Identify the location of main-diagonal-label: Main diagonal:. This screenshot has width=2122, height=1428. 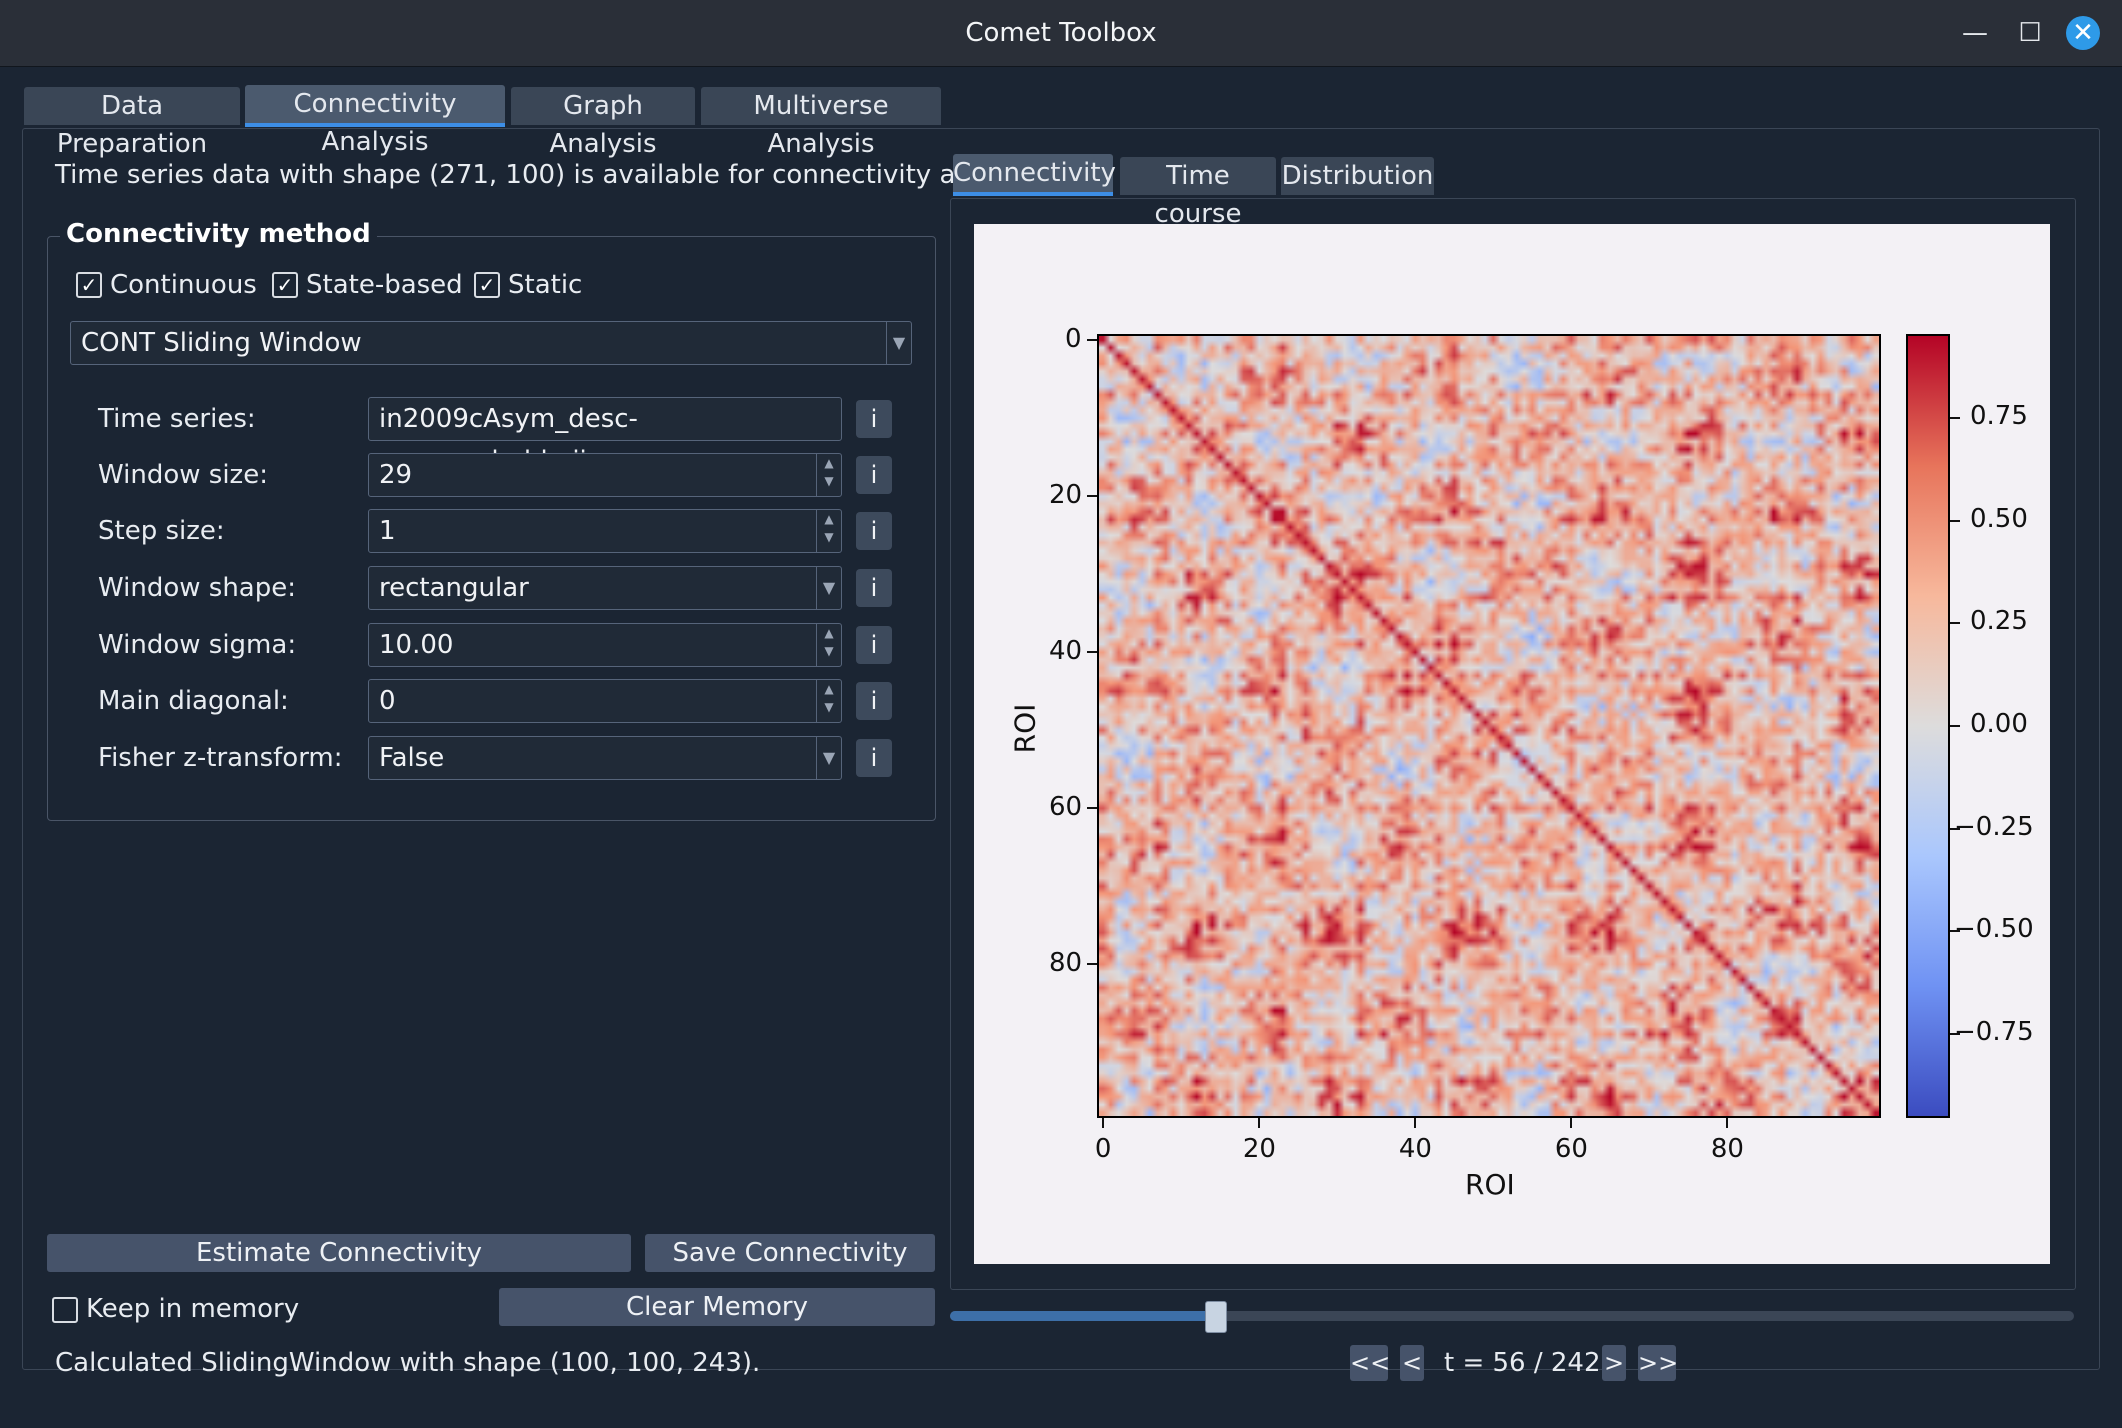
(193, 701).